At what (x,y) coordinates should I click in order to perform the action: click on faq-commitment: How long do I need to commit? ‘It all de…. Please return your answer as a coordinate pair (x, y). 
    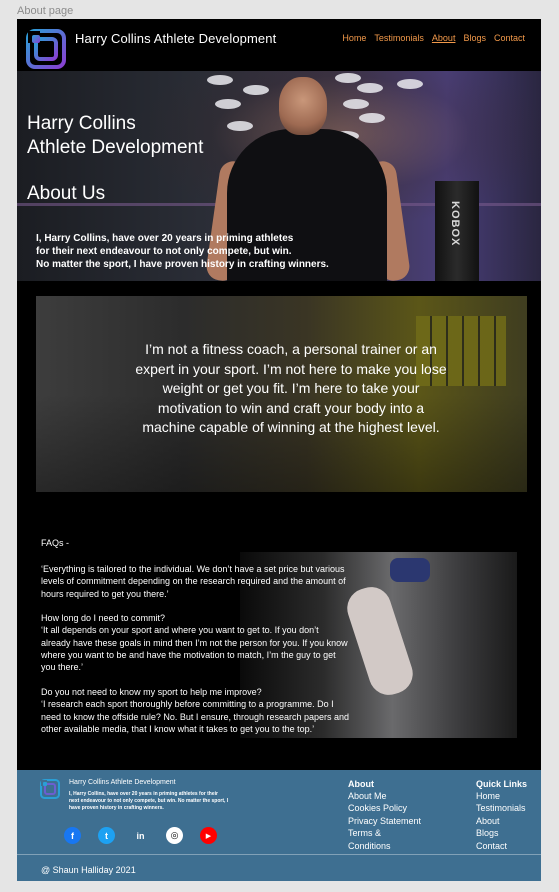
    Looking at the image, I should click on (211, 642).